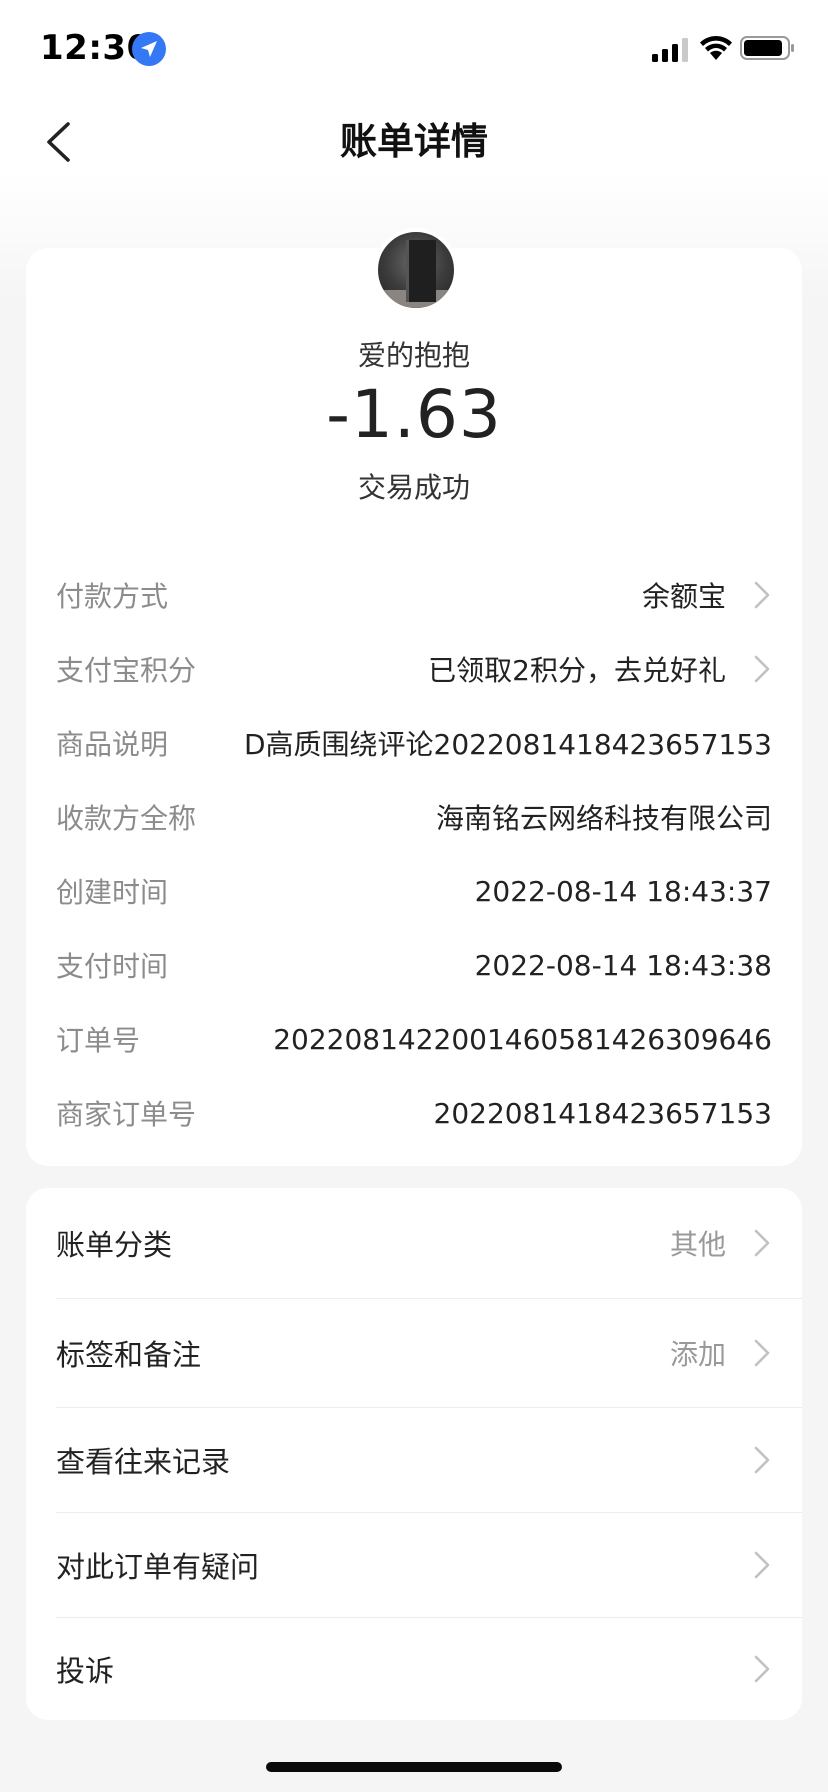 This screenshot has height=1792, width=828. Describe the element at coordinates (767, 48) in the screenshot. I see `battery-icon` at that location.